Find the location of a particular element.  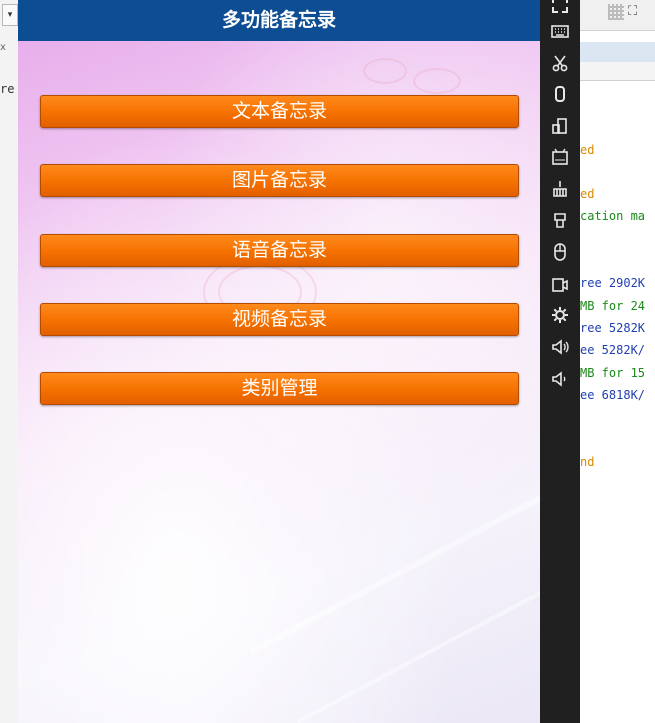

screen-rotate-icon is located at coordinates (560, 126).